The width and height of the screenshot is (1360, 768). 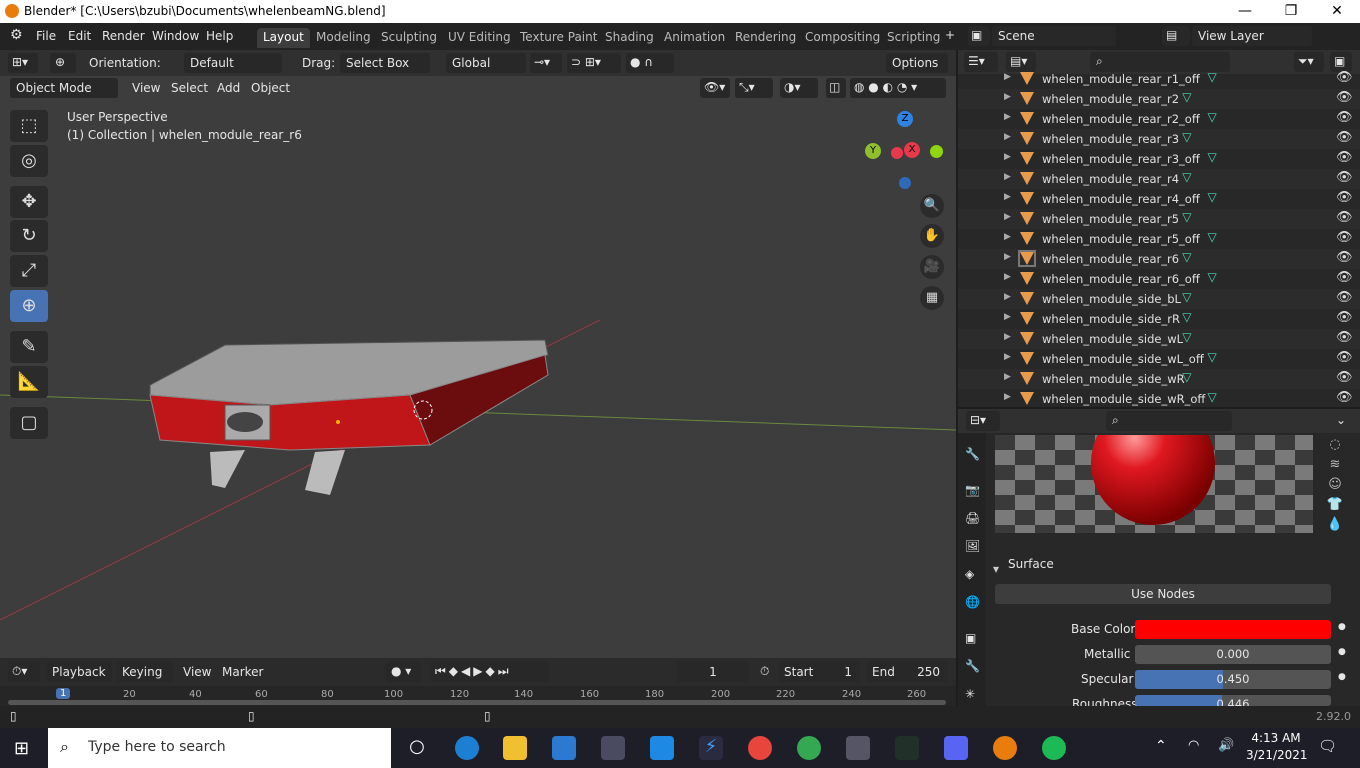 I want to click on outliner-row: ▶ whelen_module_rear_r2_off ▽ 👁, so click(x=1159, y=119).